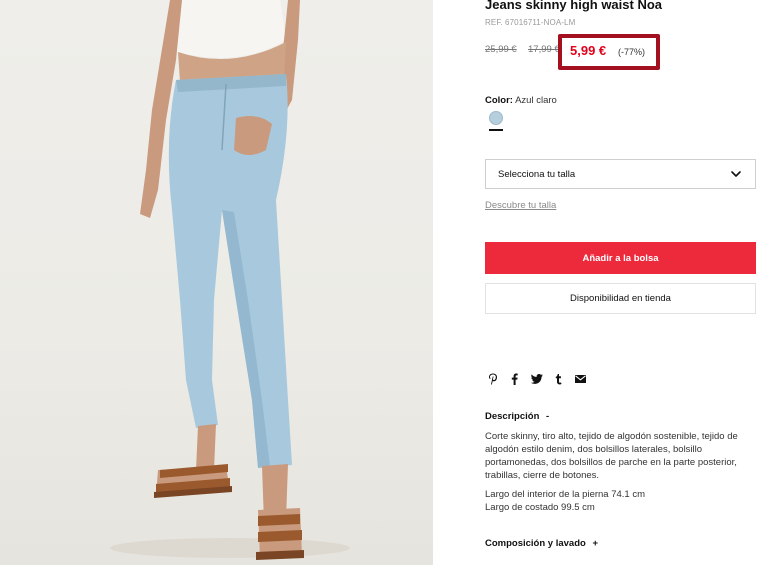 This screenshot has width=770, height=565. I want to click on pinterest-icon, so click(492, 379).